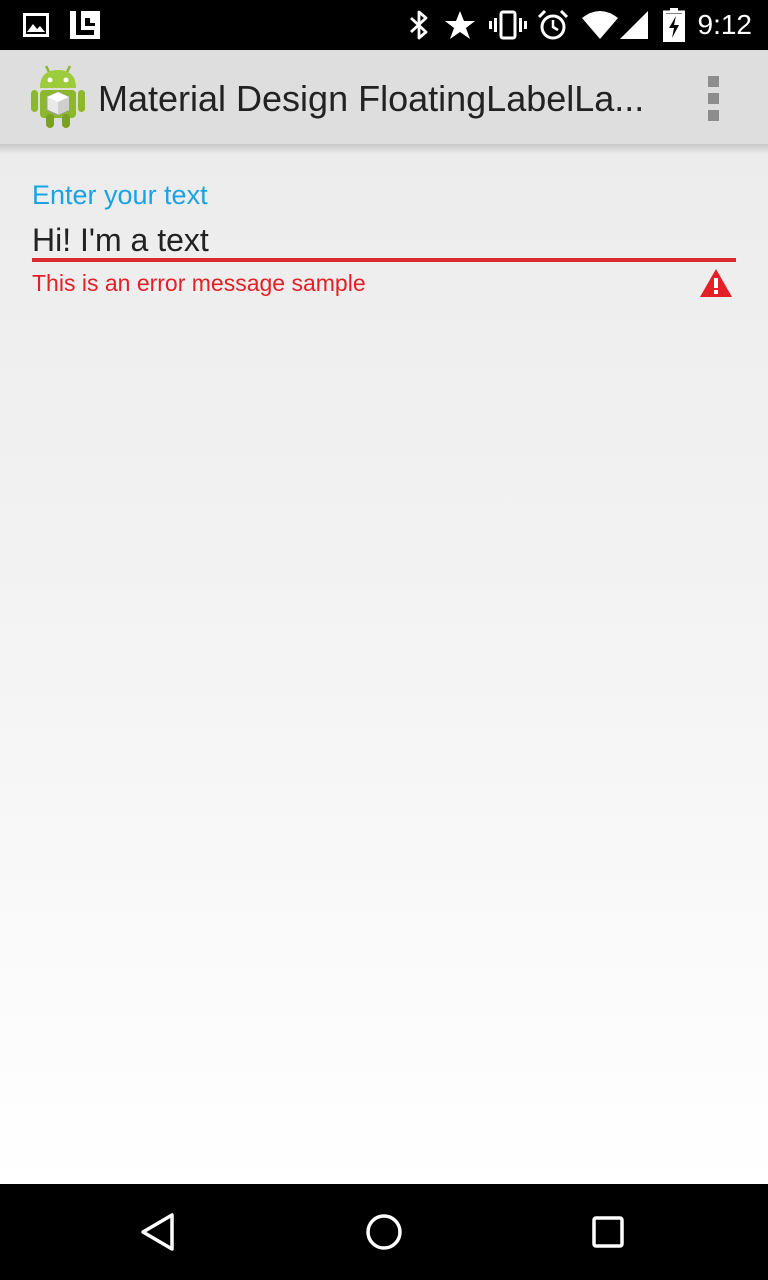 The height and width of the screenshot is (1280, 768). I want to click on wifi-icon, so click(600, 25).